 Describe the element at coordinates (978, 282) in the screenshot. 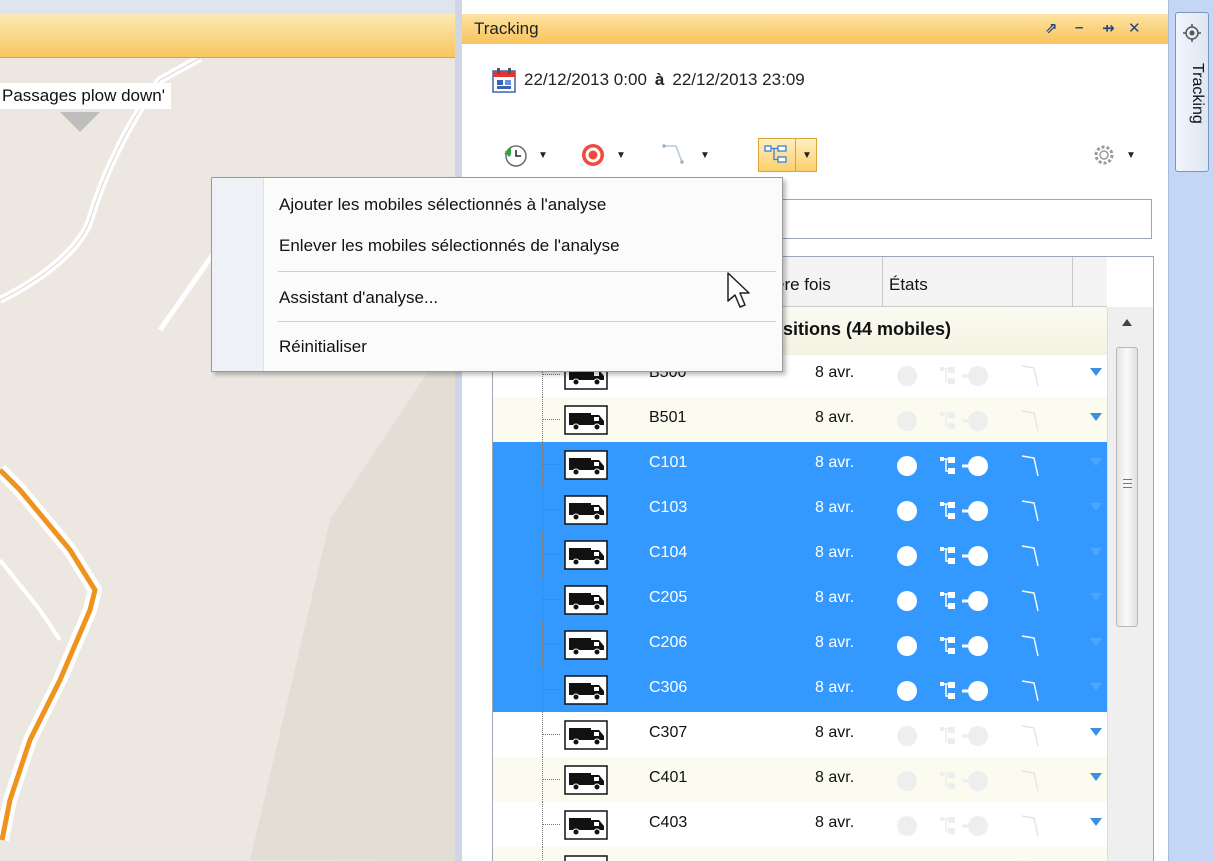

I see `column-header-states: États` at that location.